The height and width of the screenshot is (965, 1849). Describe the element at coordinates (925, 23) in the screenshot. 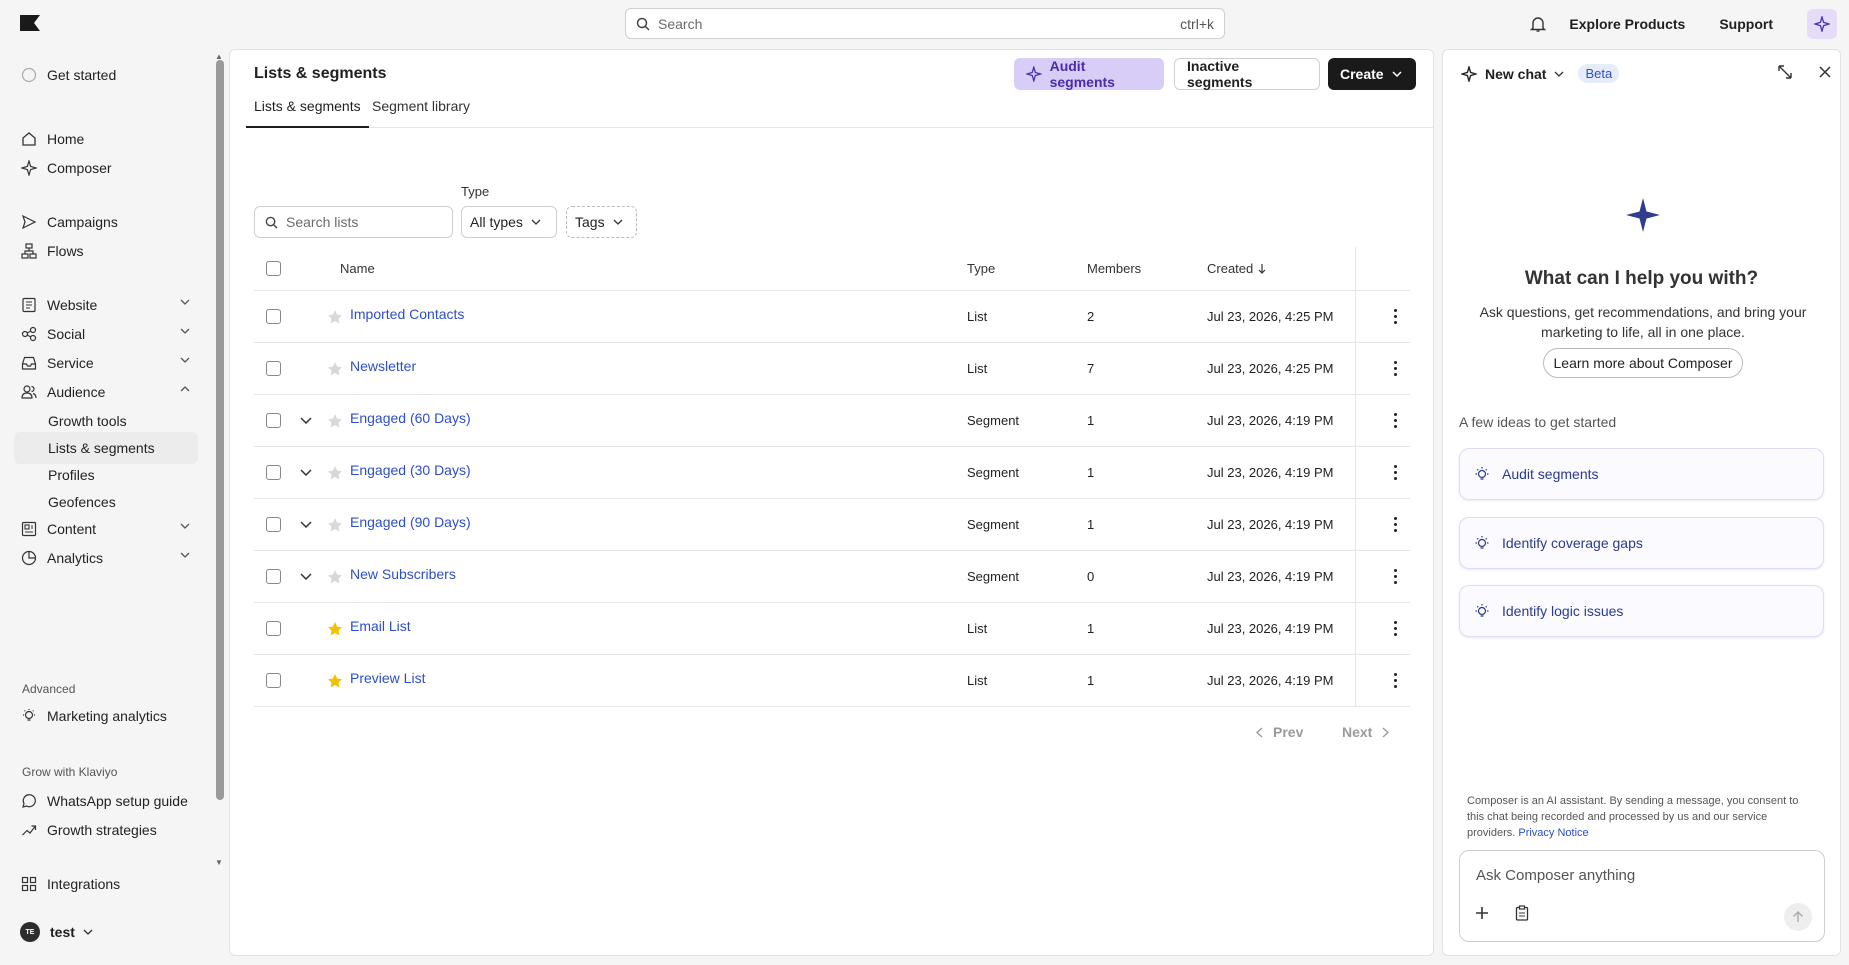

I see `global-search: Search ctrl+k` at that location.